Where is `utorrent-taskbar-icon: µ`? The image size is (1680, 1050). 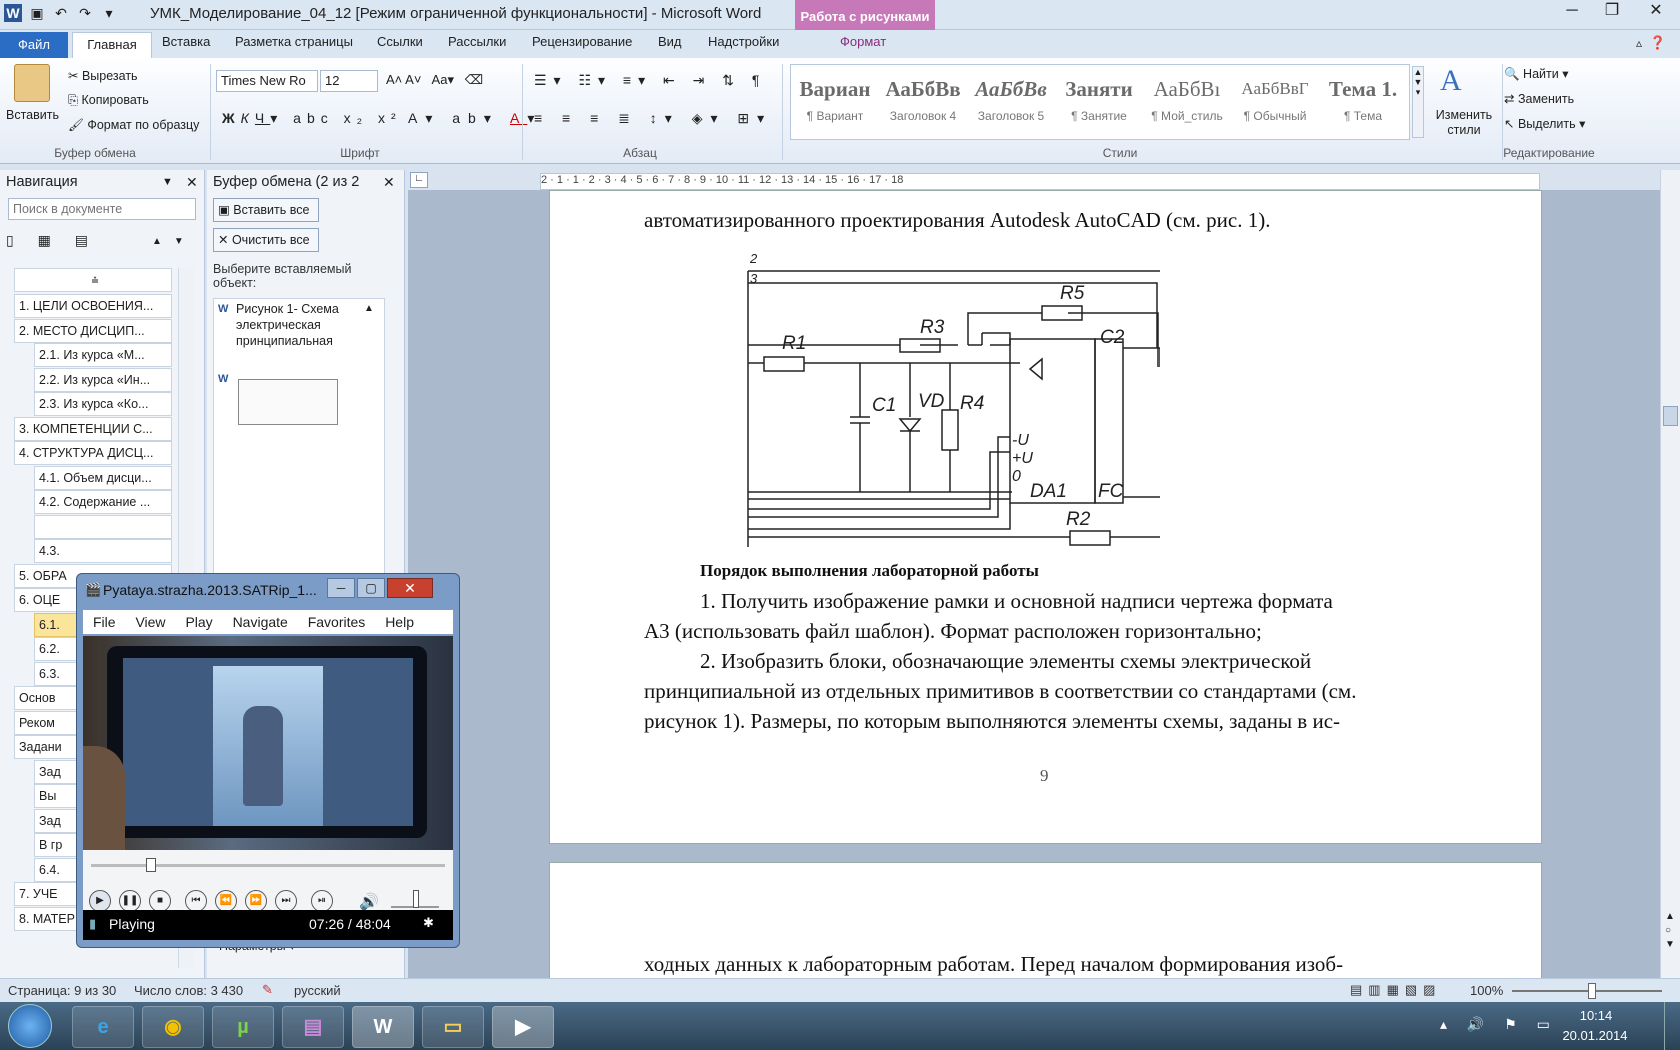 utorrent-taskbar-icon: µ is located at coordinates (243, 1027).